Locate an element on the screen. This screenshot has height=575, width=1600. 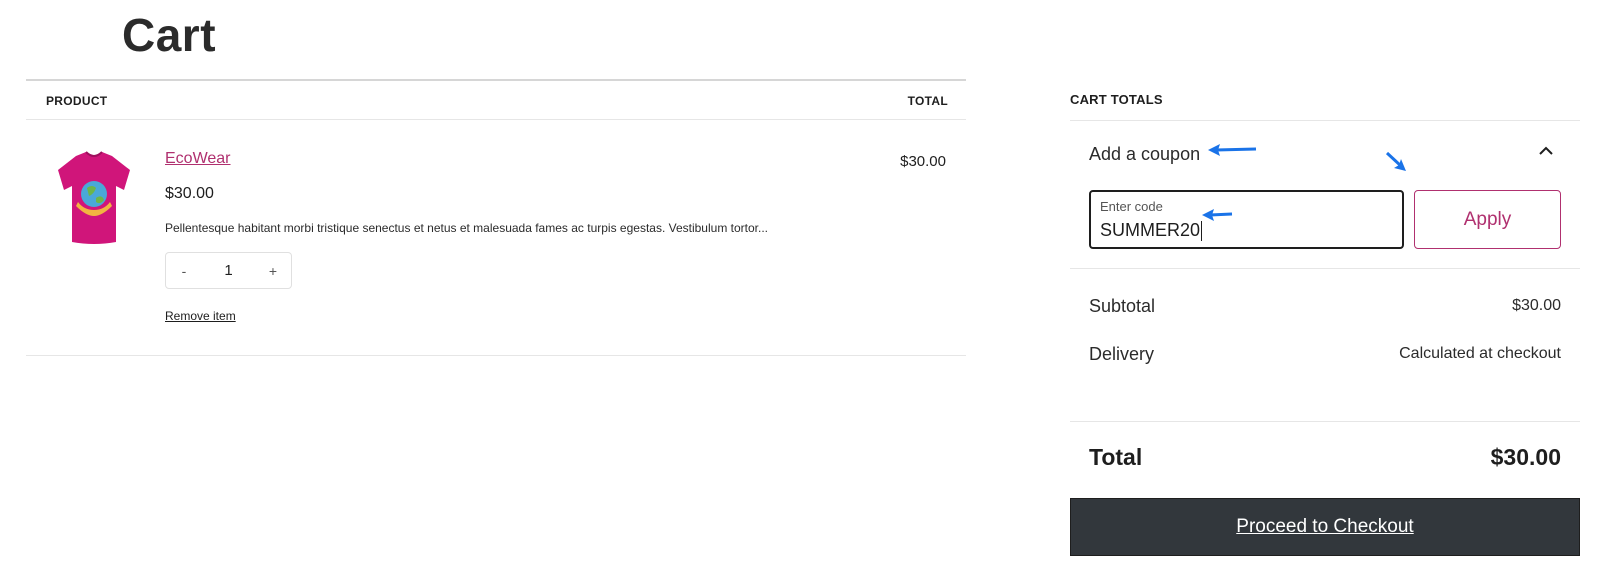
proceed-to-checkout-button: Proceed to Checkout is located at coordinates (1325, 527).